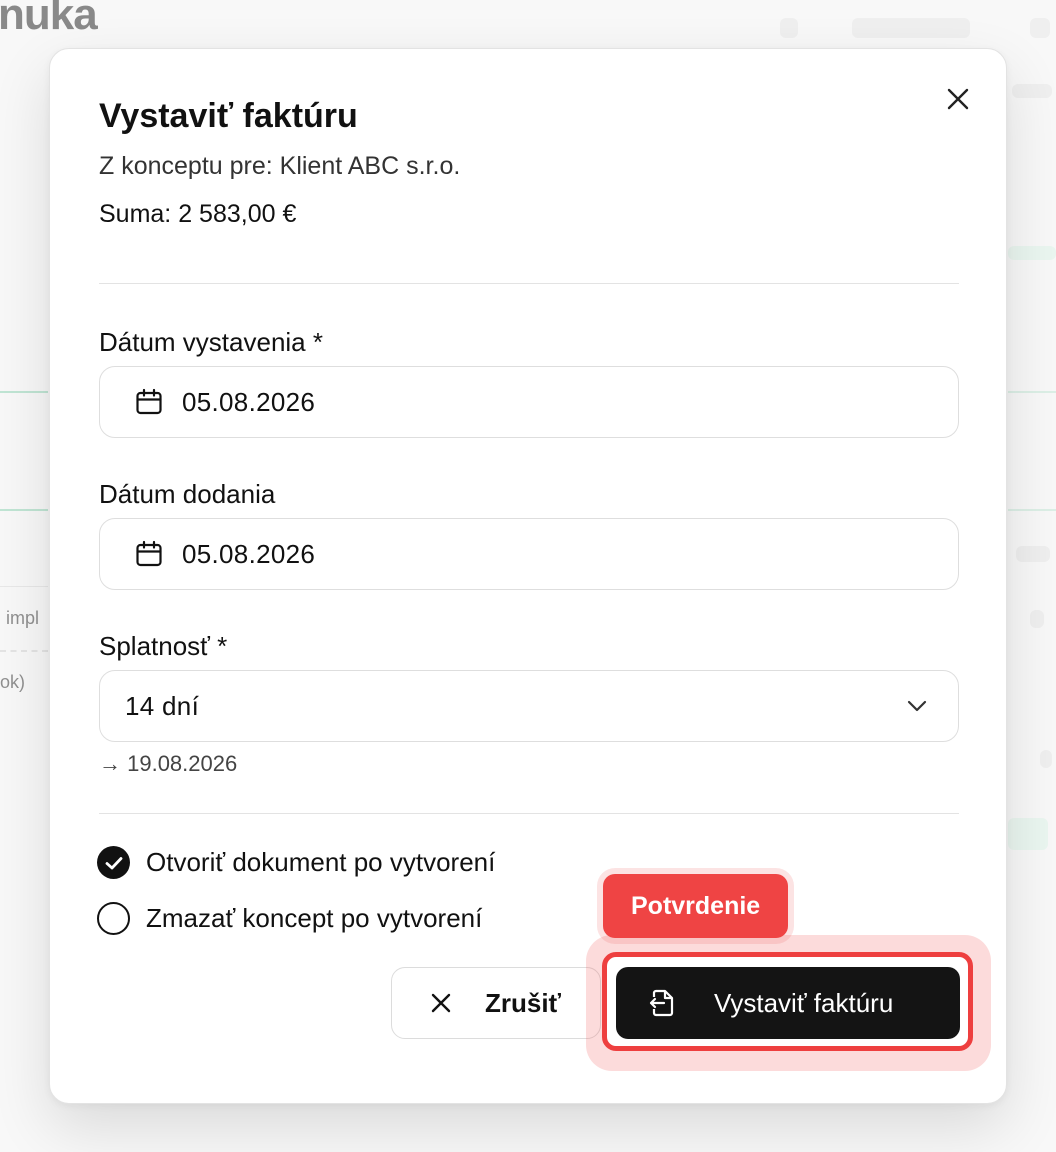 This screenshot has width=1056, height=1152. I want to click on open-document-checkbox: Otvoriť dokument po vytvorení, so click(296, 862).